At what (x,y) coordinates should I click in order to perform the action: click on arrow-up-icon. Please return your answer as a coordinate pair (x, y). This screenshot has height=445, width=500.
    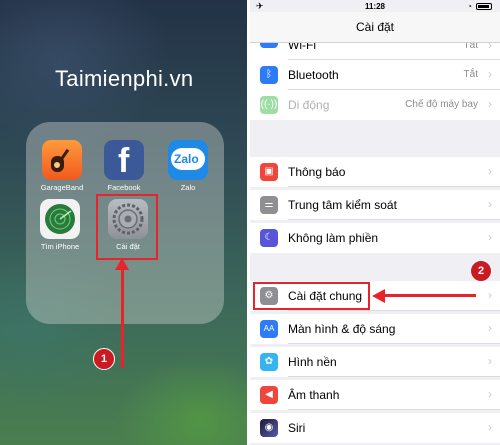
    Looking at the image, I should click on (122, 264).